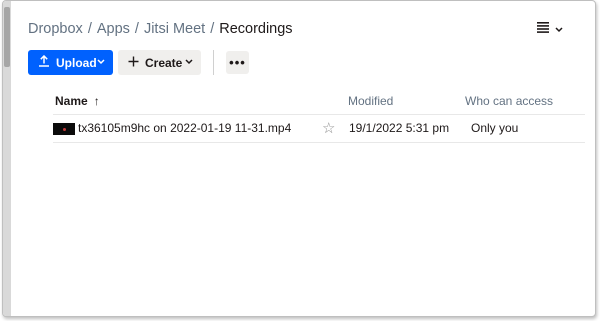 The width and height of the screenshot is (600, 321). Describe the element at coordinates (55, 29) in the screenshot. I see `breadcrumb-item-dropbox: Dropbox` at that location.